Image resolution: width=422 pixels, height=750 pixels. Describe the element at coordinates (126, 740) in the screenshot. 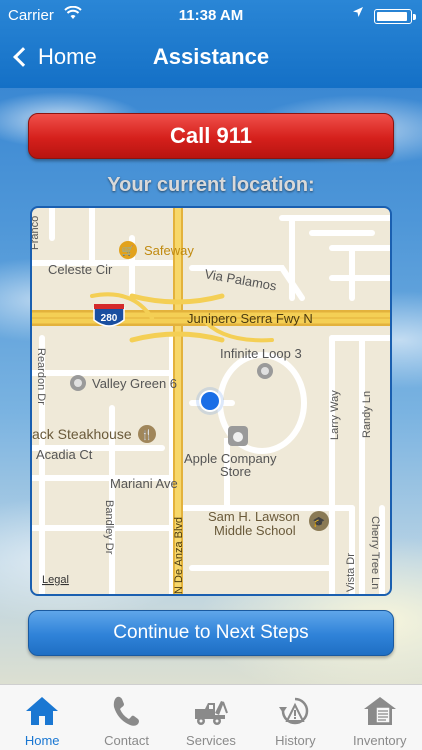

I see `tab-contact-label: Contact` at that location.